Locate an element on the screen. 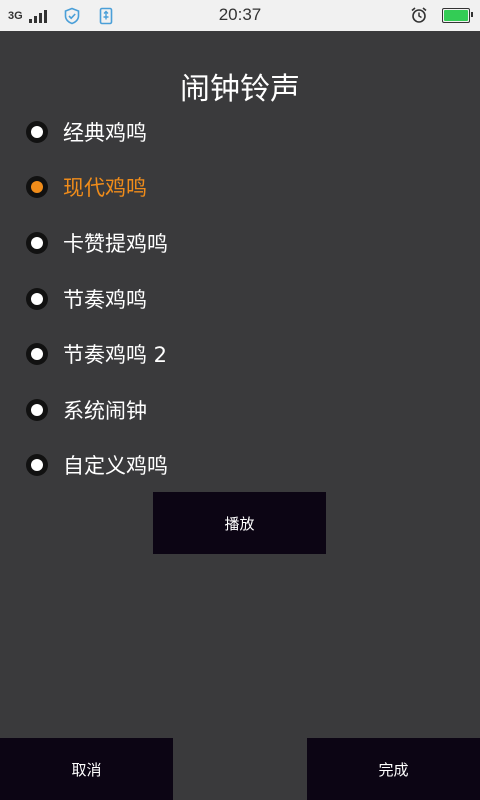 The image size is (480, 800). battery-icon is located at coordinates (457, 15).